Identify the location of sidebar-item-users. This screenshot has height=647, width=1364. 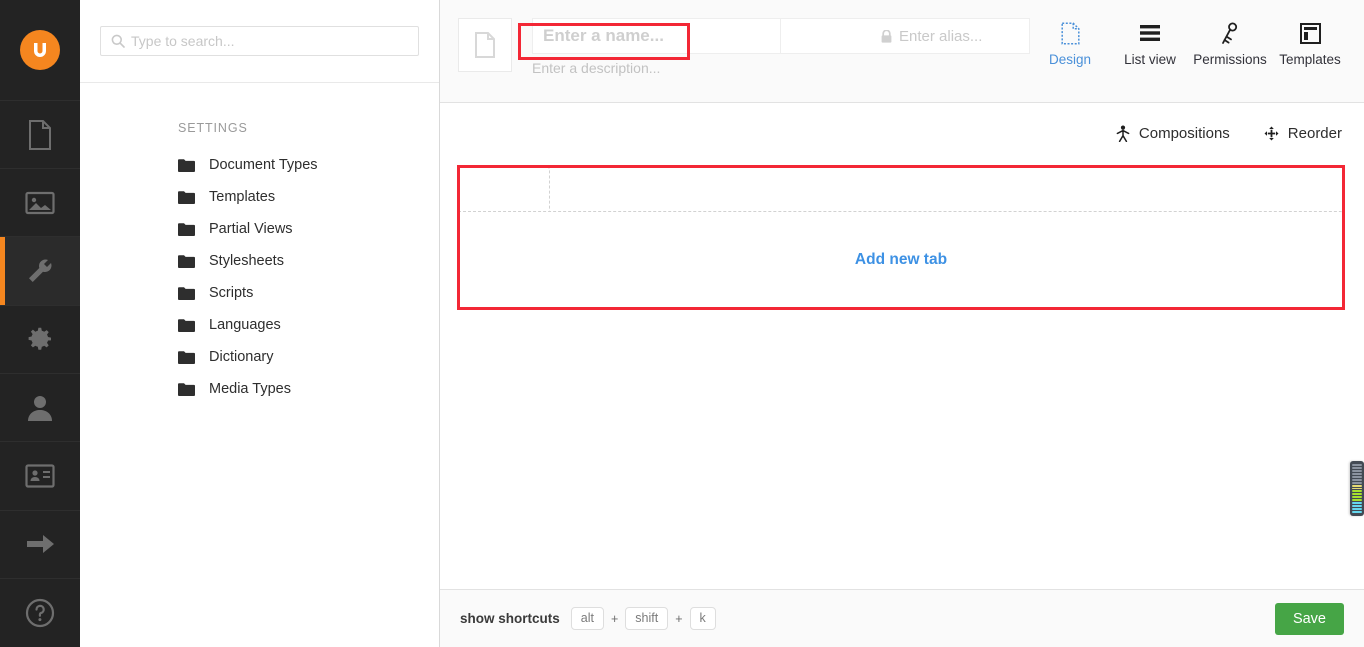
(40, 408).